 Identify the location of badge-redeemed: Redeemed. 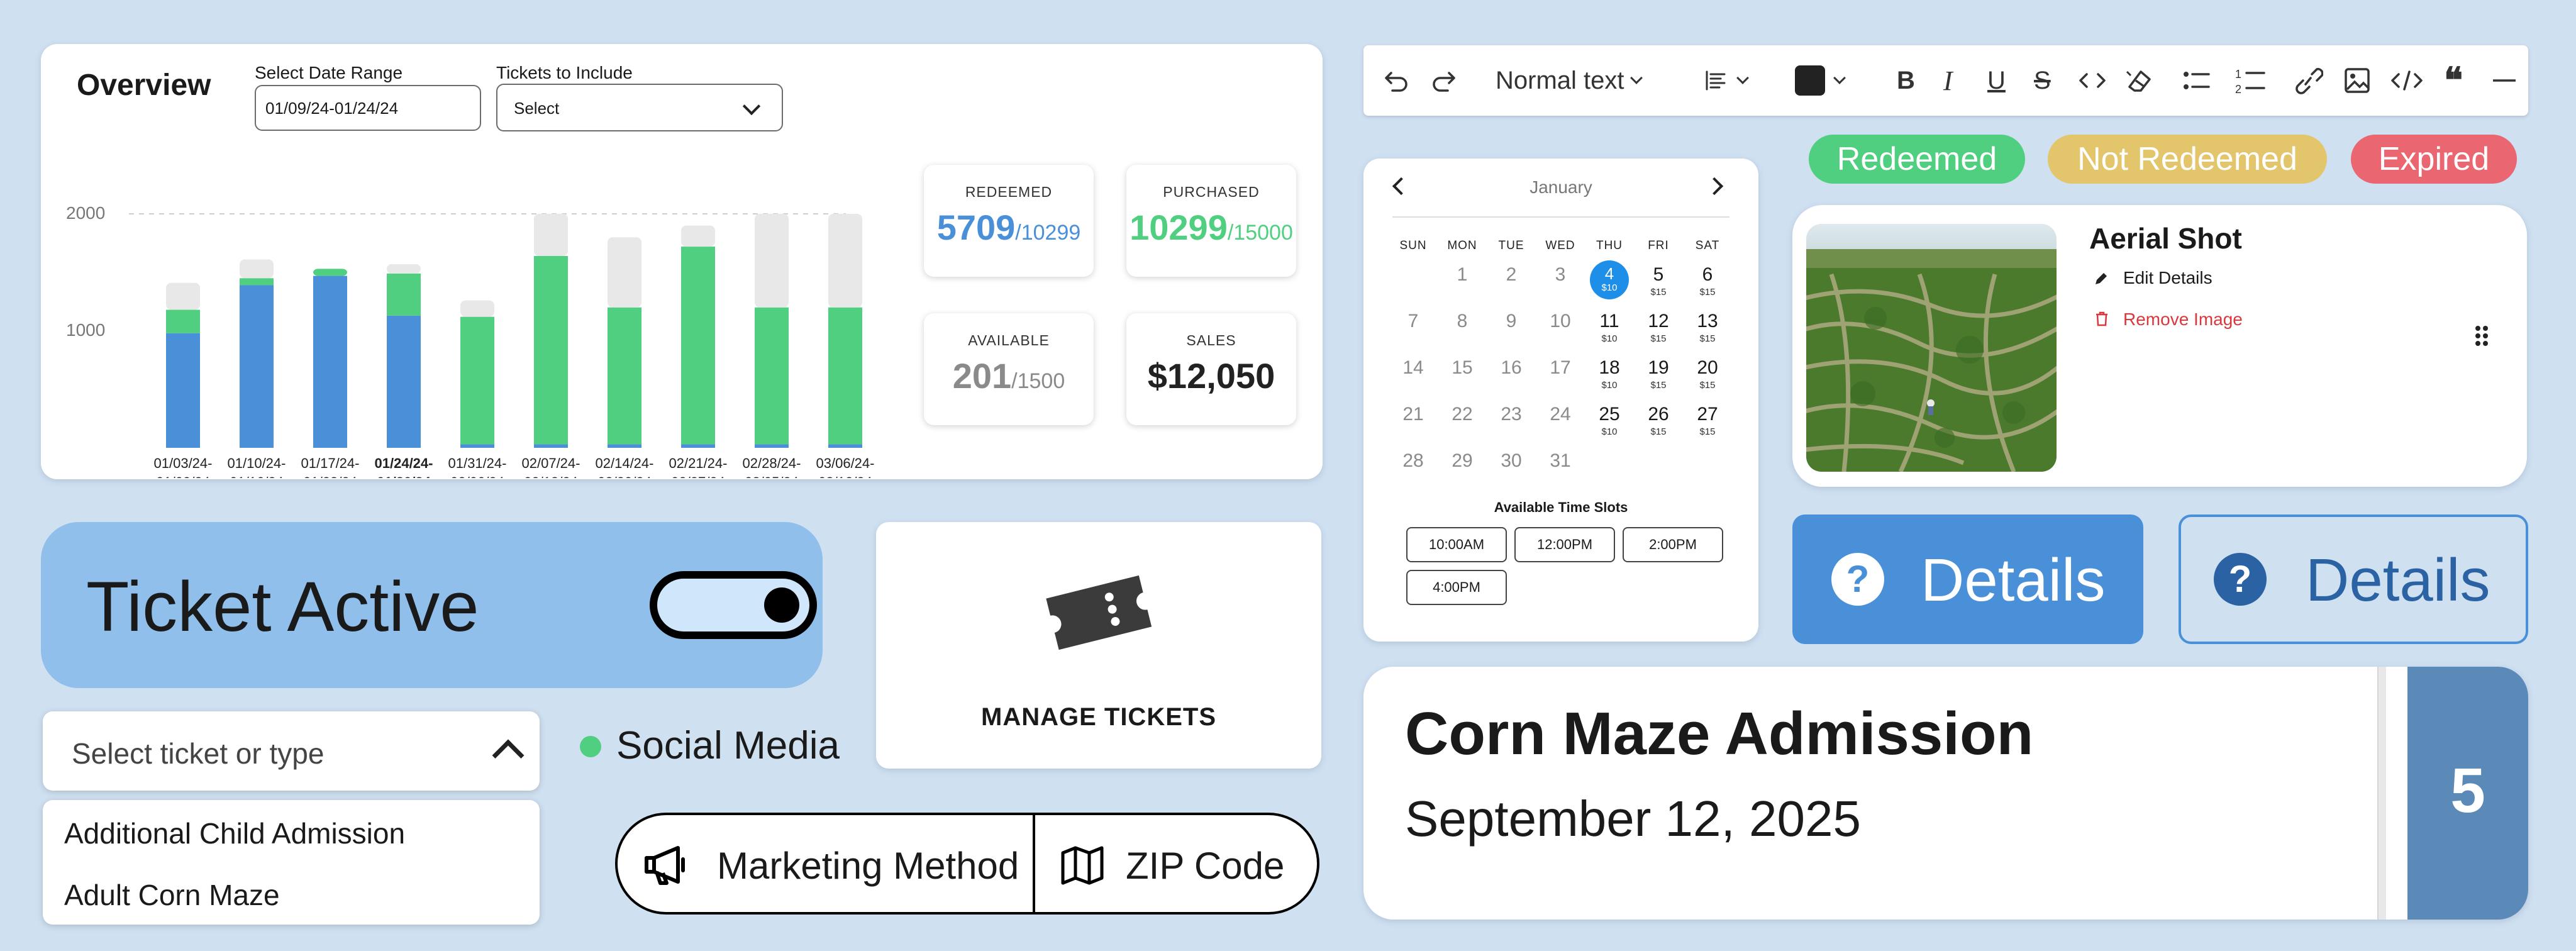
(1917, 159).